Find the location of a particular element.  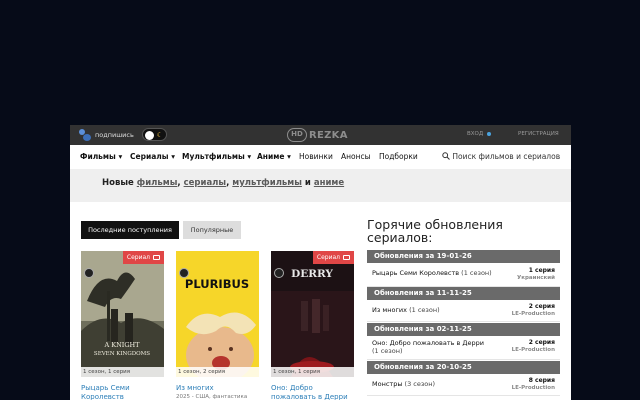

poster-title: PLURIBUS is located at coordinates (217, 284).